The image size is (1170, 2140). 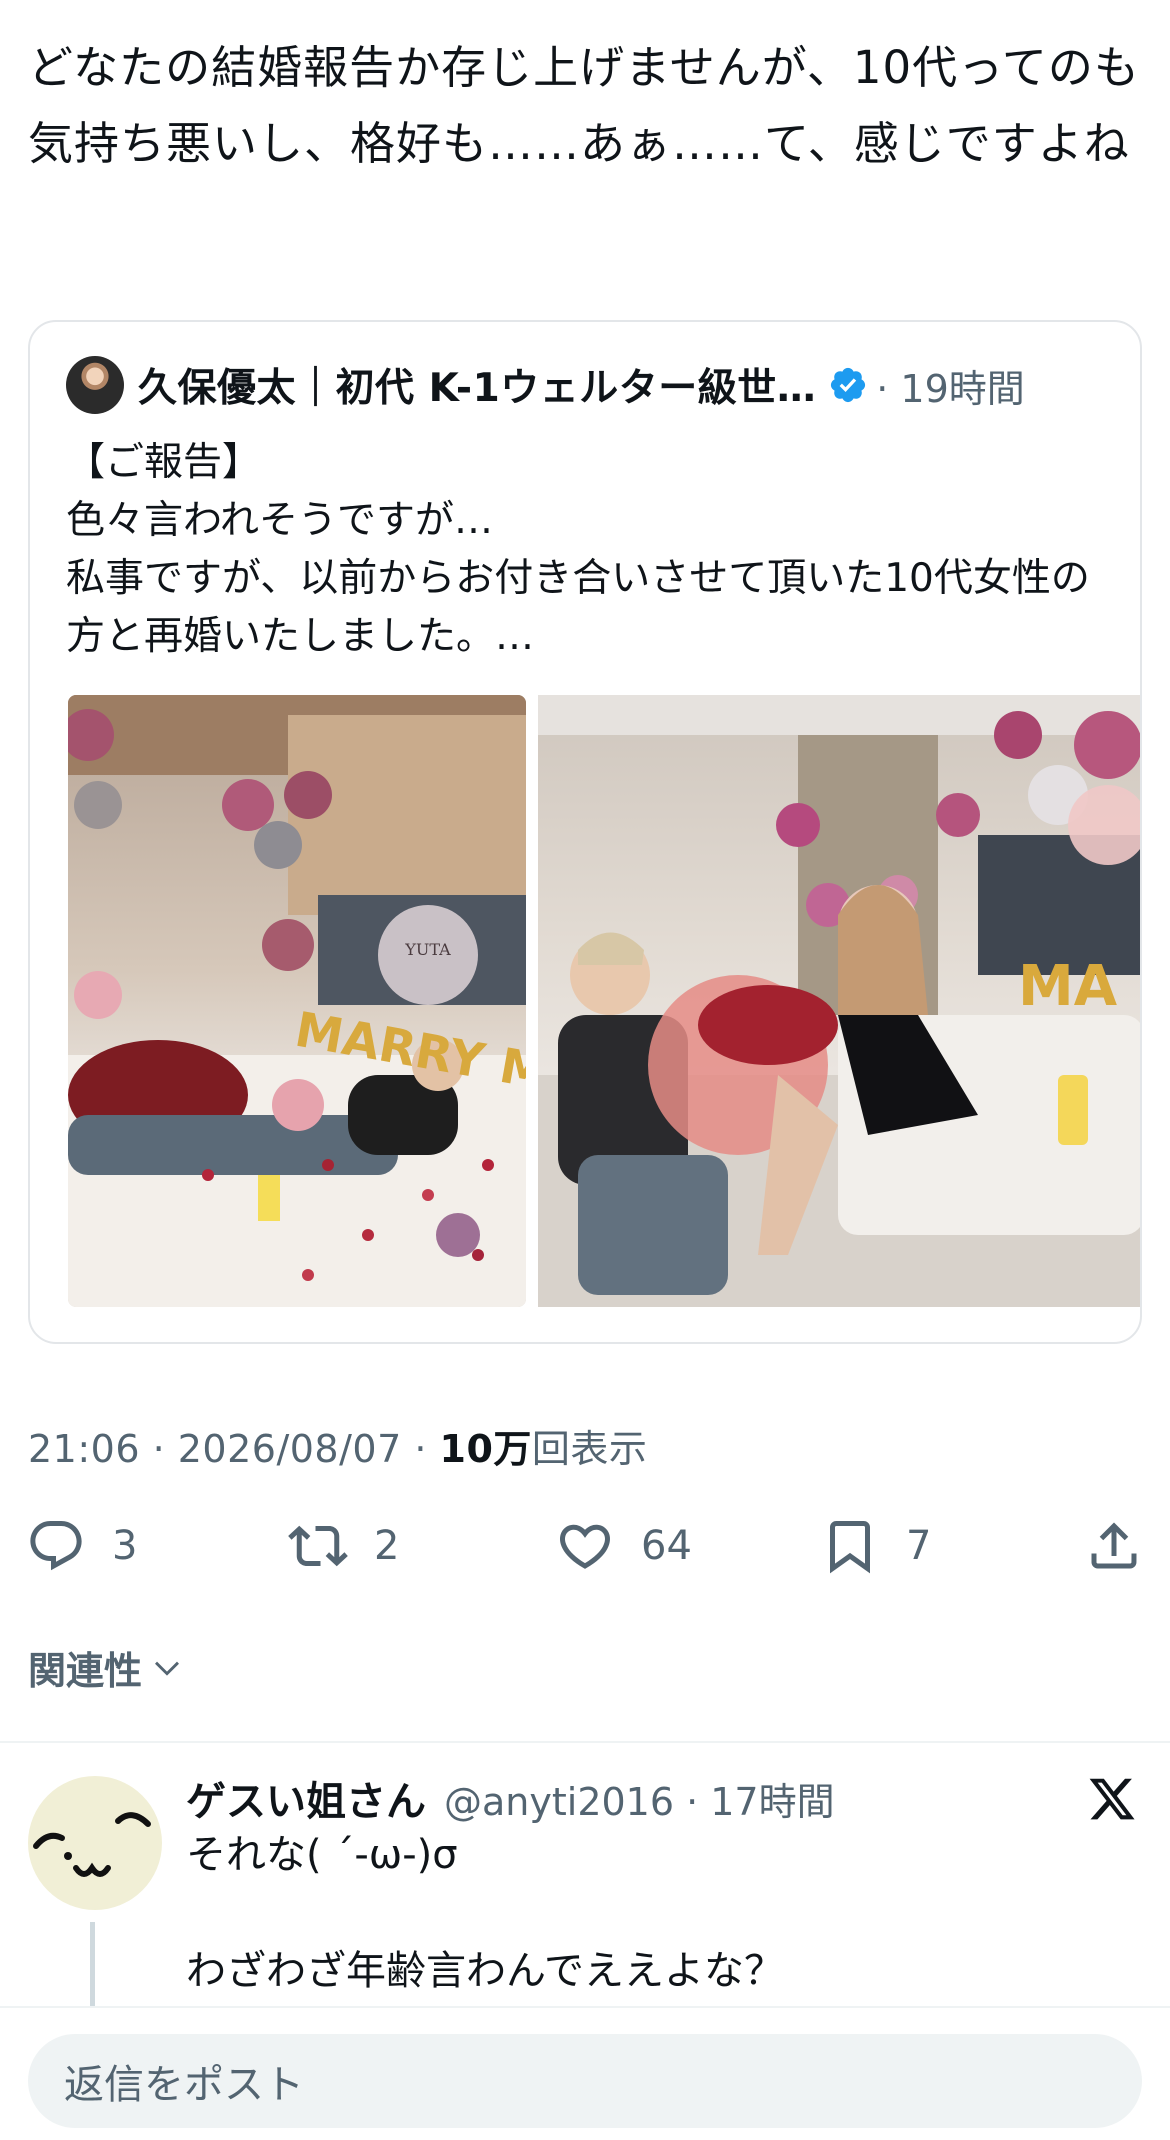 I want to click on verified-badge-icon, so click(x=848, y=385).